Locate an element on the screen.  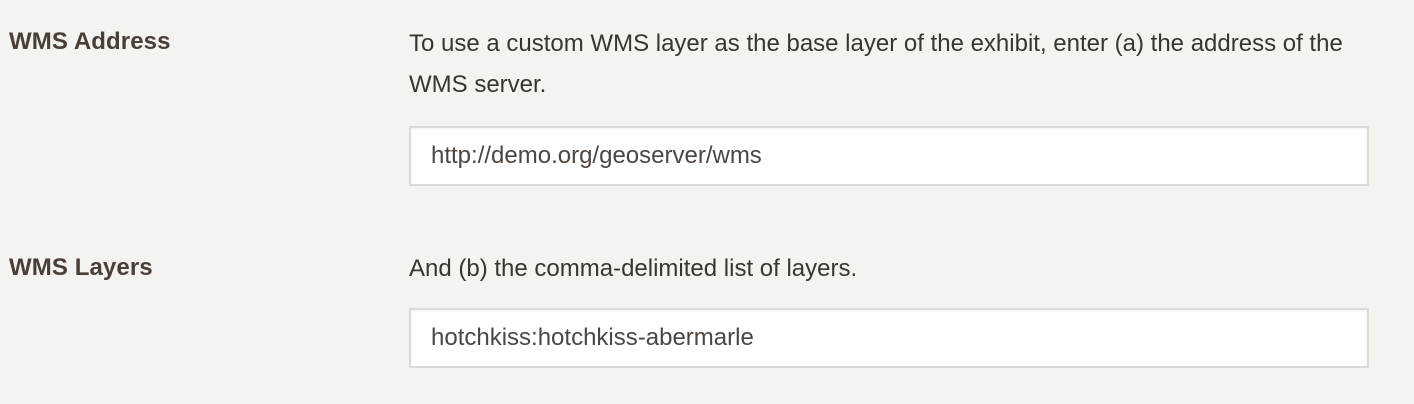
wms-layers-label: WMS Layers is located at coordinates (81, 267).